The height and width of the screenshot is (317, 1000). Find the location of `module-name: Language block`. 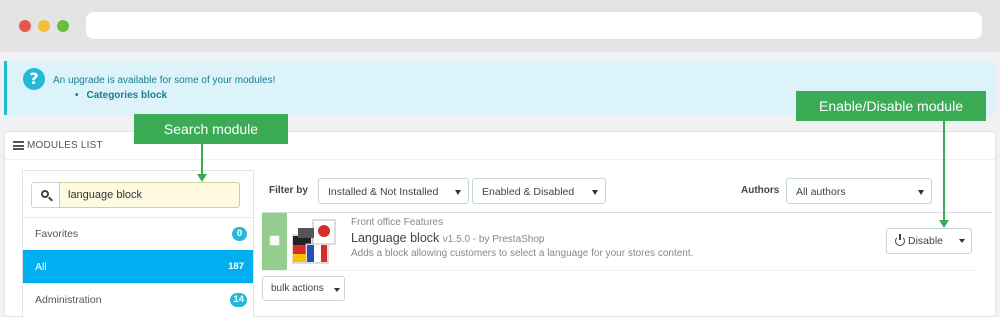

module-name: Language block is located at coordinates (395, 238).